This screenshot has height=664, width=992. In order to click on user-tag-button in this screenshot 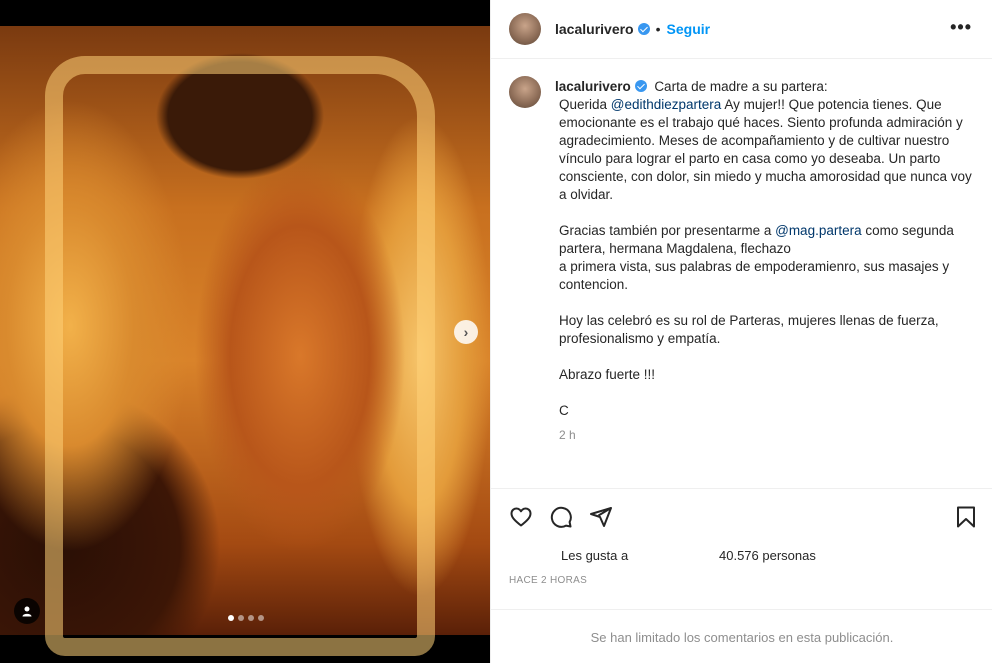, I will do `click(27, 611)`.